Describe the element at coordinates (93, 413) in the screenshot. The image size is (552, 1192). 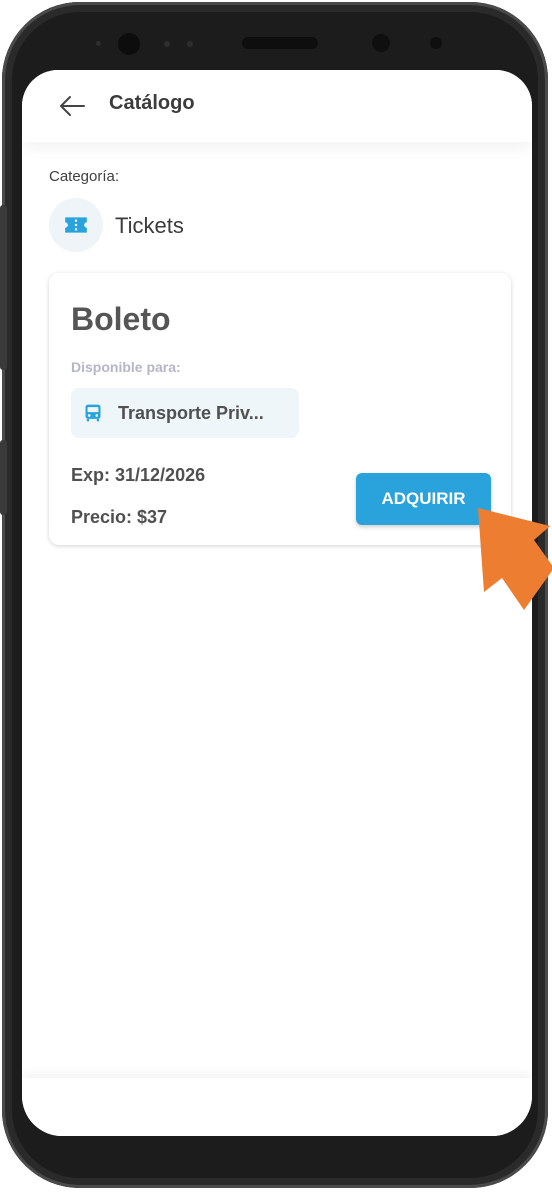
I see `bus-icon` at that location.